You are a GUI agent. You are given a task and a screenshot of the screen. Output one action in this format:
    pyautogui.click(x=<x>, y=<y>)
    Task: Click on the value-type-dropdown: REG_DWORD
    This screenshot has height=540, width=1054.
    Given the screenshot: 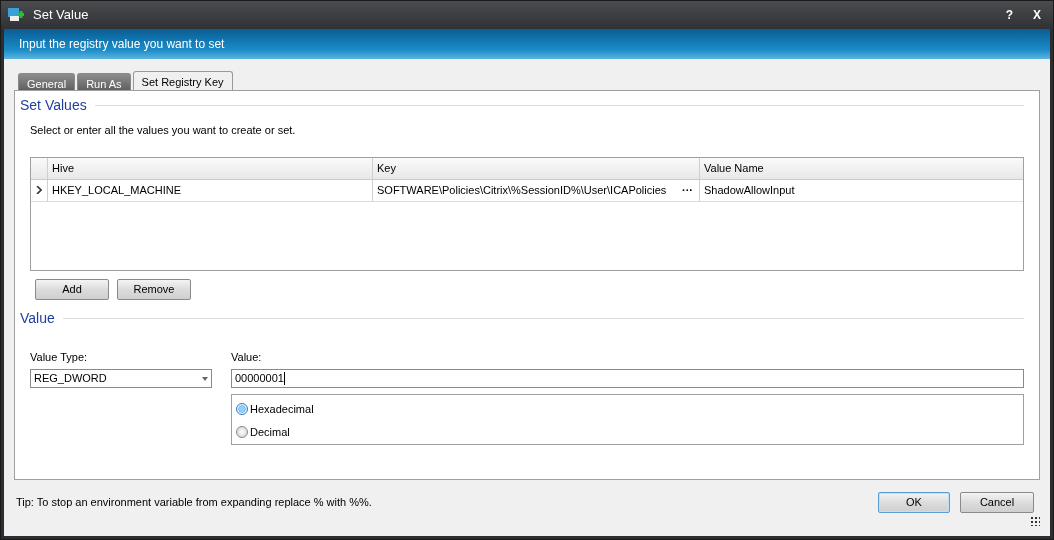 What is the action you would take?
    pyautogui.click(x=121, y=378)
    